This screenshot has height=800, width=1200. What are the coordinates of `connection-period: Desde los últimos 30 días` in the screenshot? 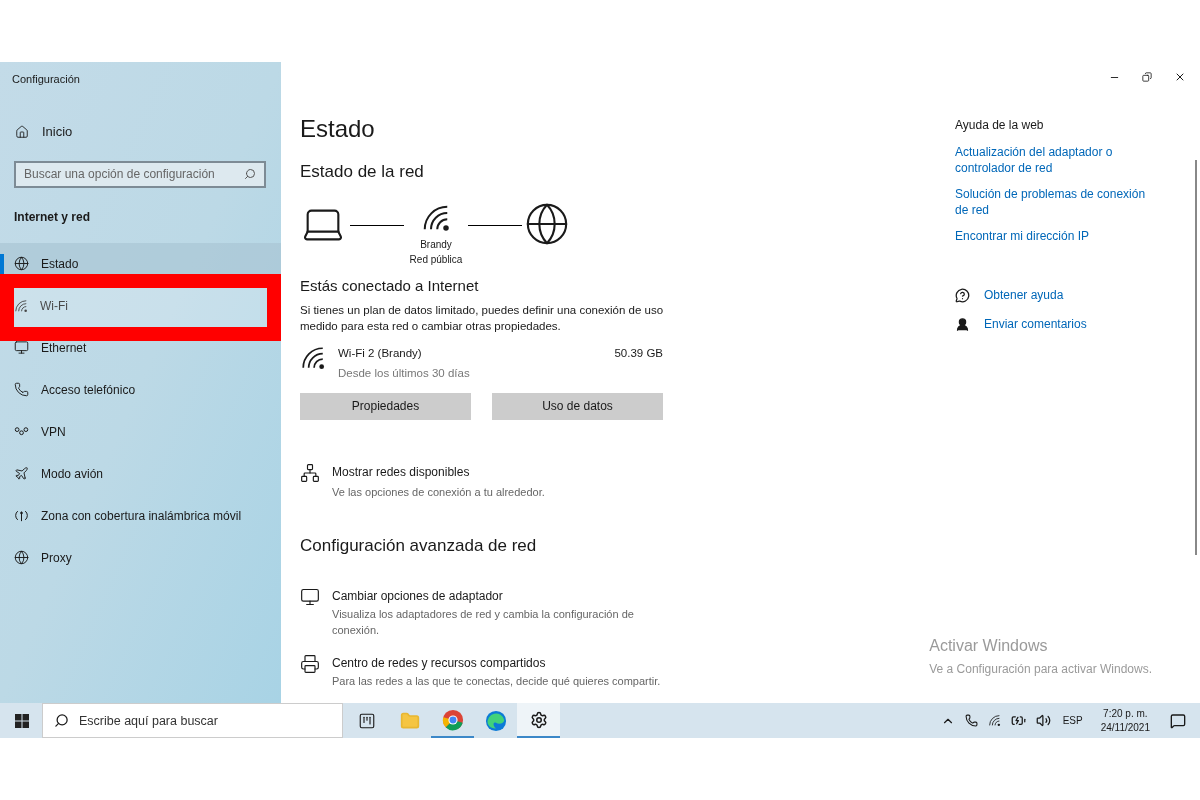 It's located at (404, 374).